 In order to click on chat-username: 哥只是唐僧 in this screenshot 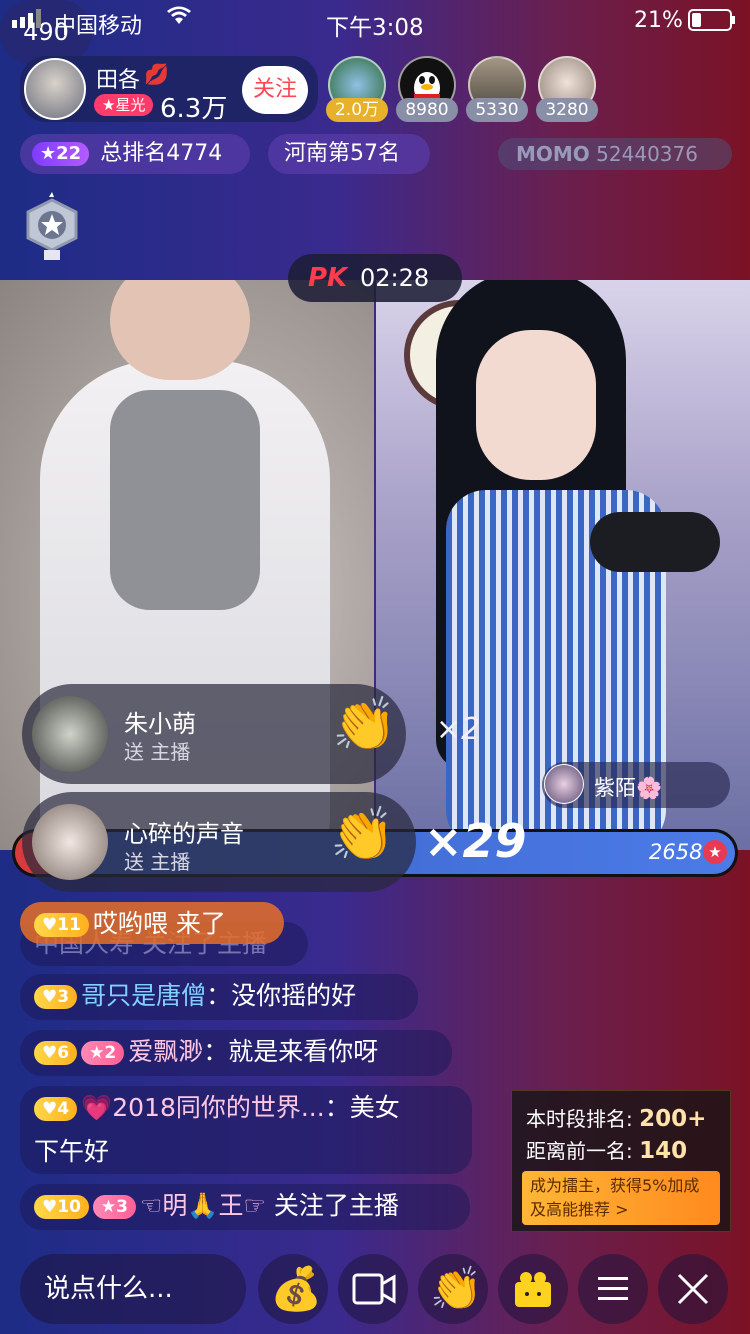, I will do `click(143, 995)`.